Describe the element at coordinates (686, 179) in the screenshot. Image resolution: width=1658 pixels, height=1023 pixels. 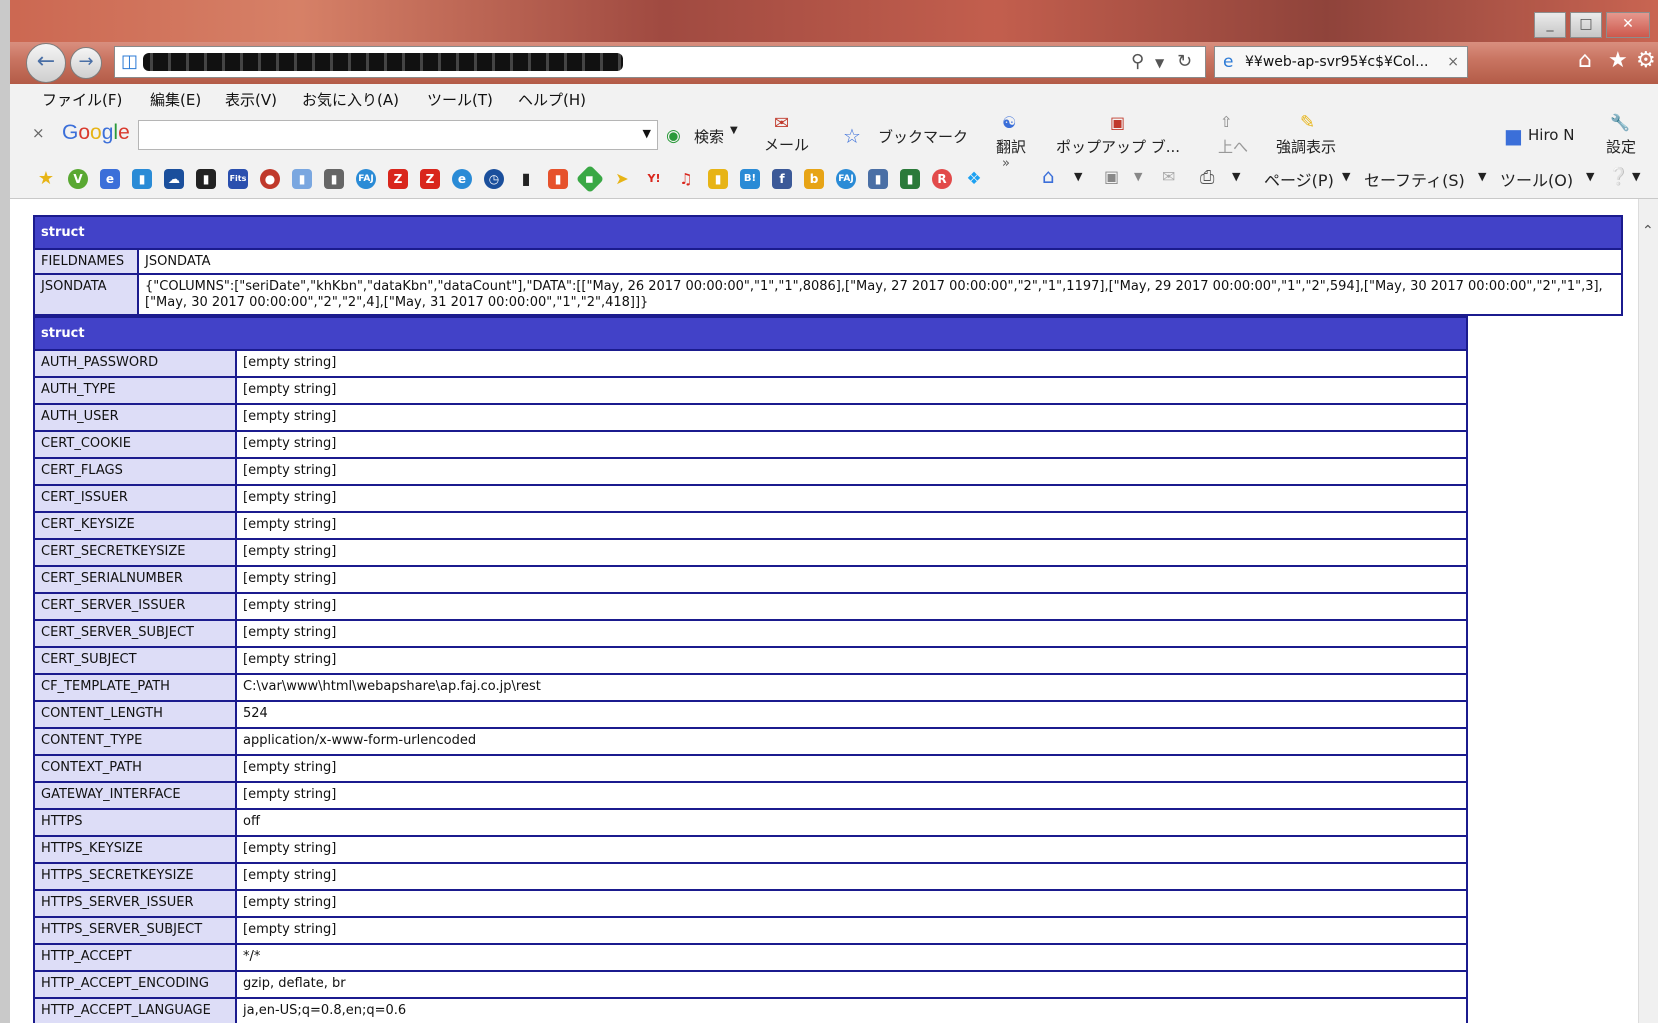
I see `fav-pdf-icon: ♫` at that location.